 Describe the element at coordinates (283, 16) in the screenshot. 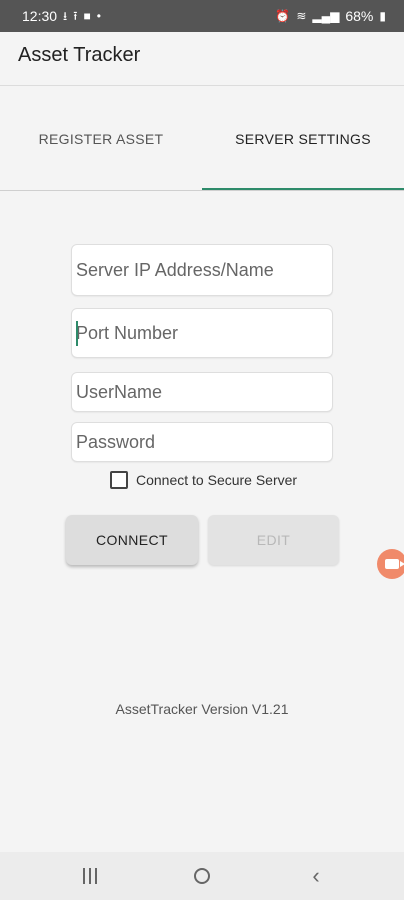

I see `alarm-icon: ⏰` at that location.